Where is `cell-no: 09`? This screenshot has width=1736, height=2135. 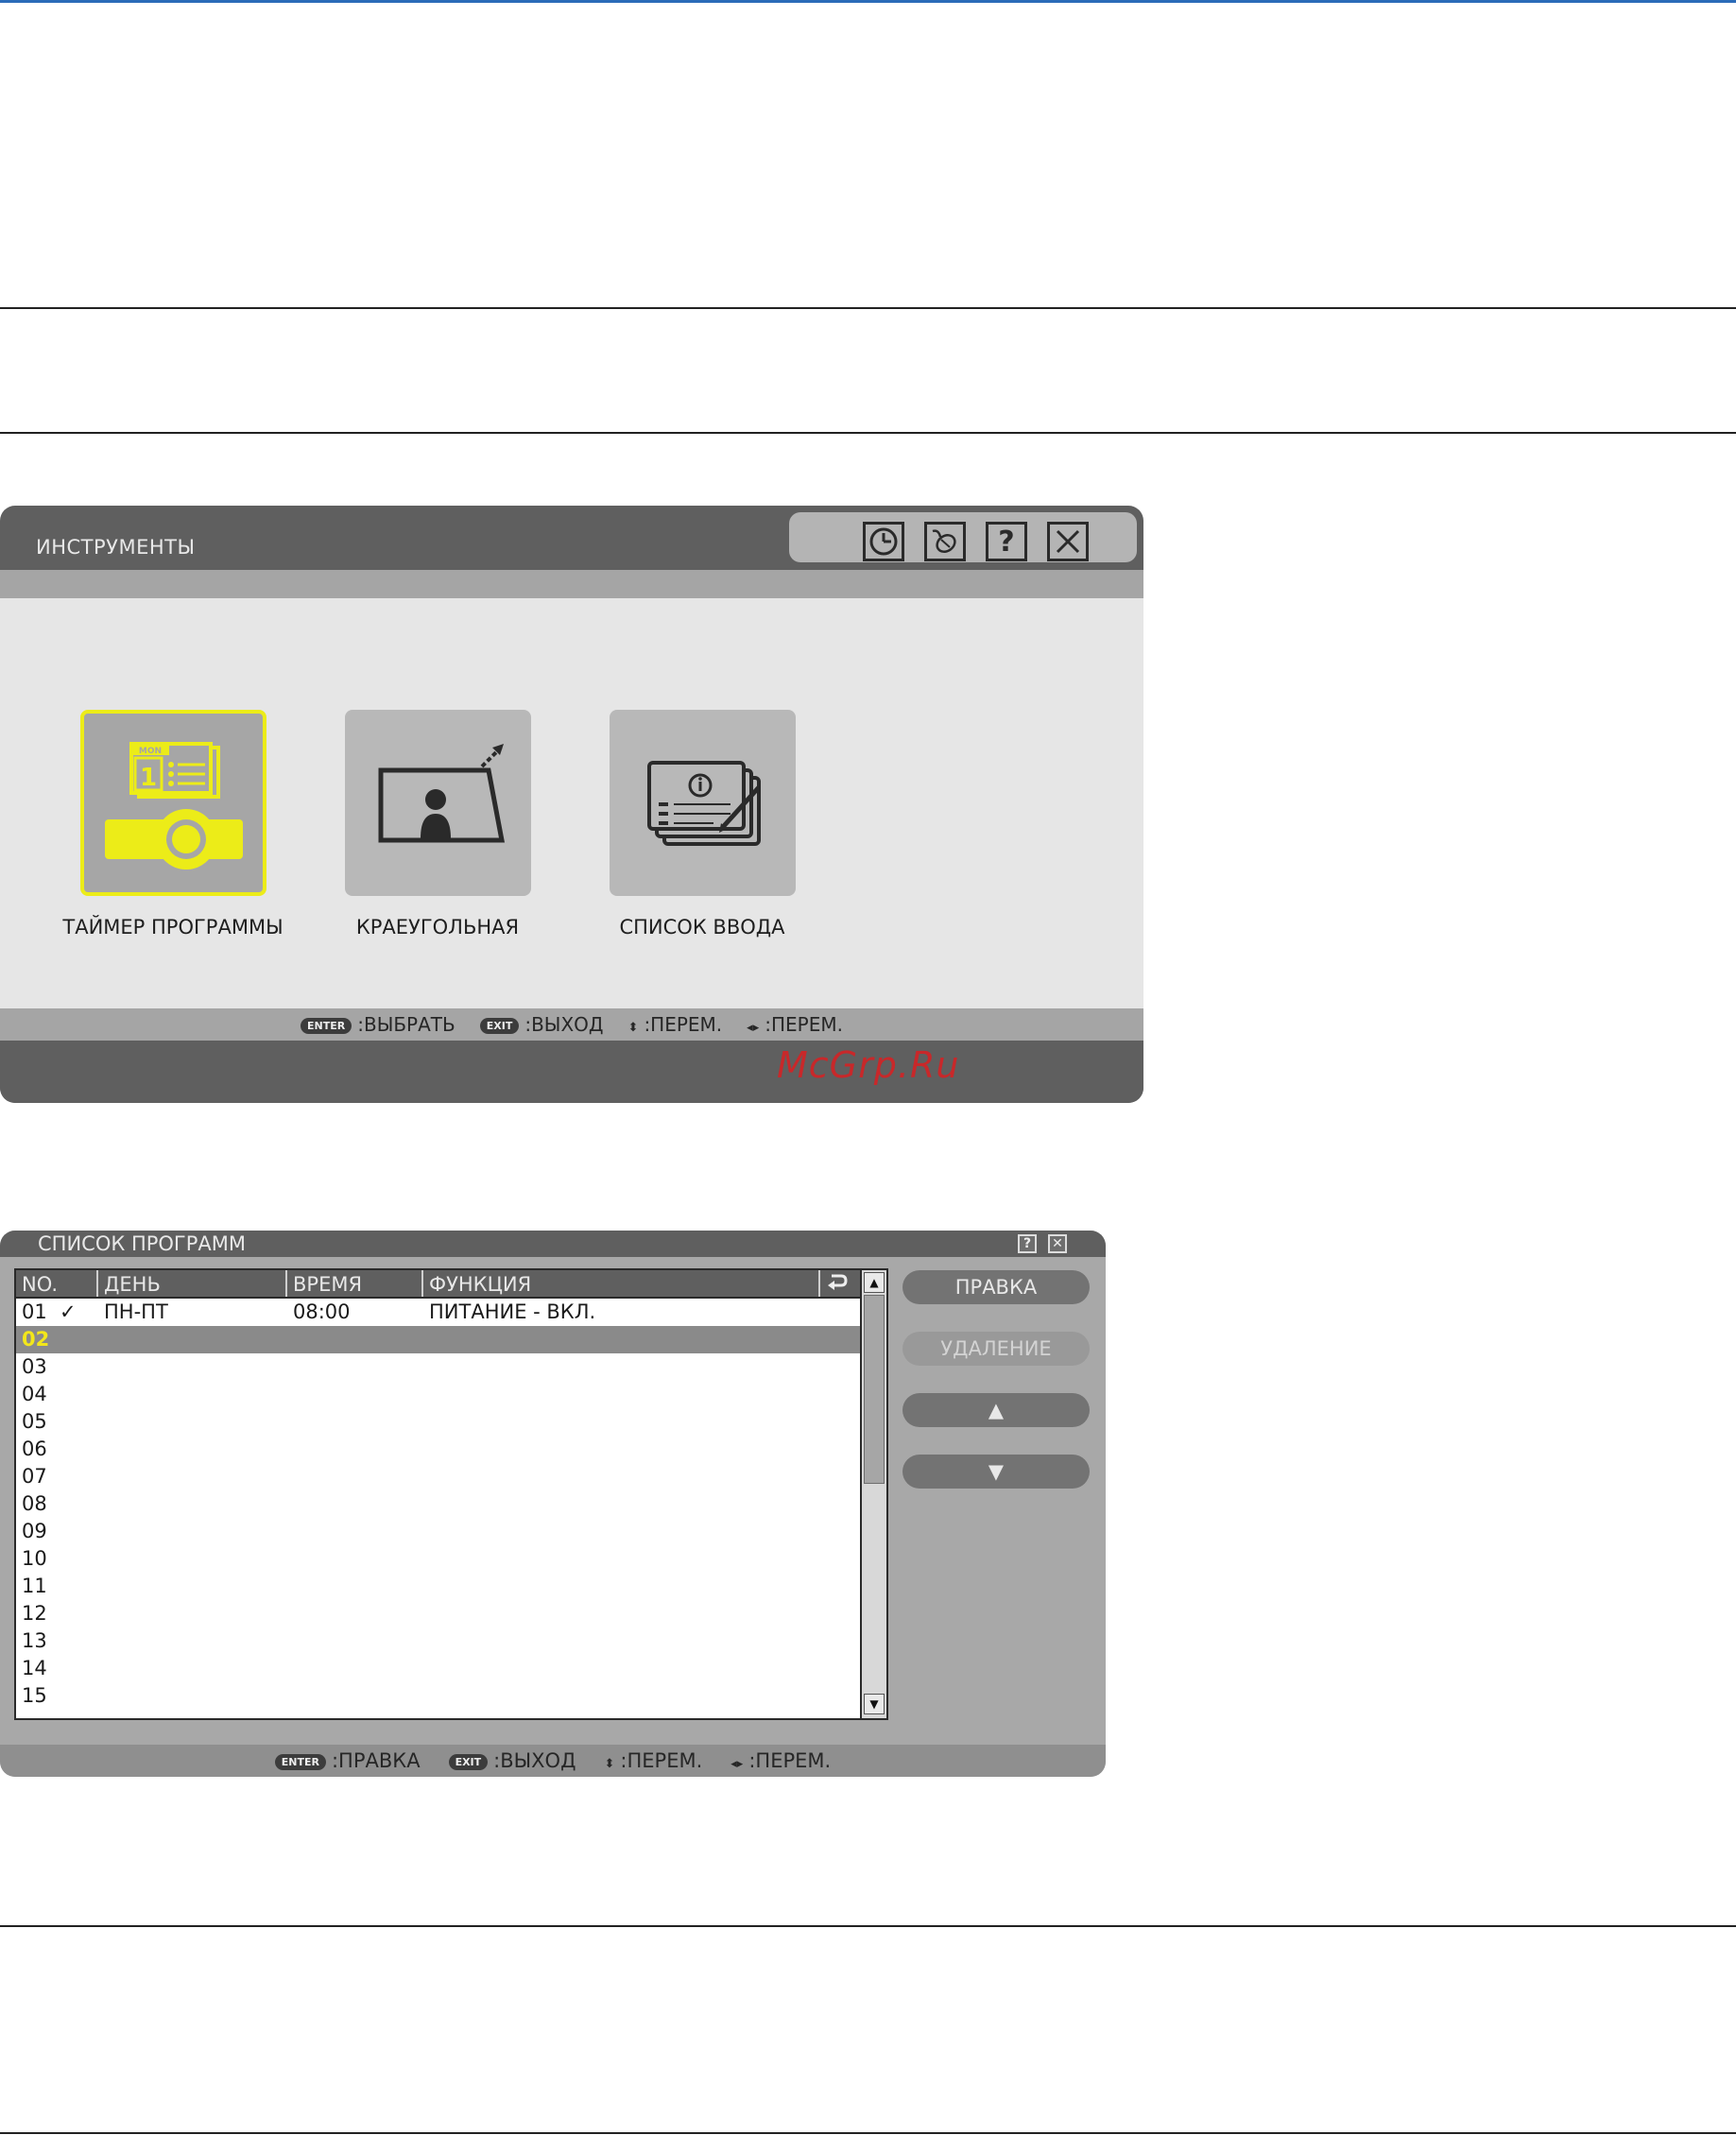
cell-no: 09 is located at coordinates (34, 1531).